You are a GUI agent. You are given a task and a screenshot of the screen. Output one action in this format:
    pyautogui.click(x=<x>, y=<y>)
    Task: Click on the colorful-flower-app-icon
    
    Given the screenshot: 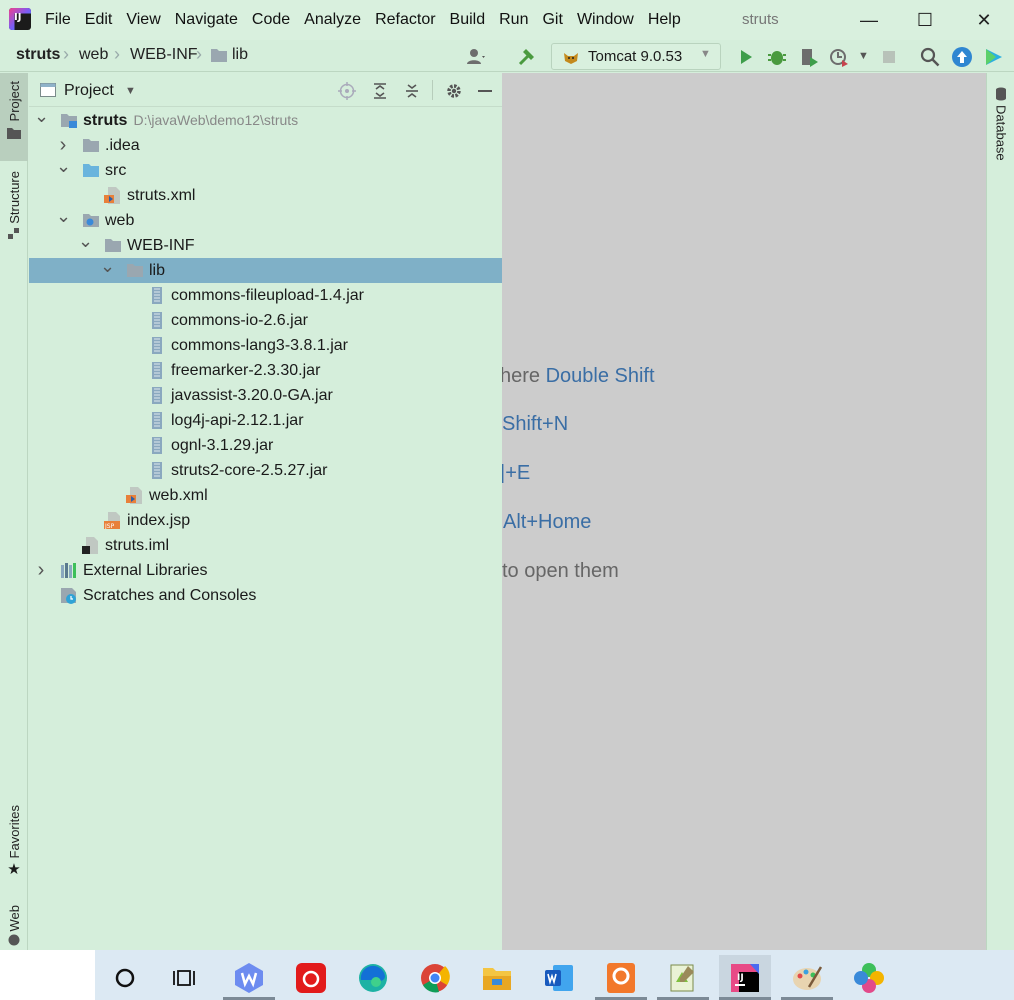 What is the action you would take?
    pyautogui.click(x=869, y=977)
    